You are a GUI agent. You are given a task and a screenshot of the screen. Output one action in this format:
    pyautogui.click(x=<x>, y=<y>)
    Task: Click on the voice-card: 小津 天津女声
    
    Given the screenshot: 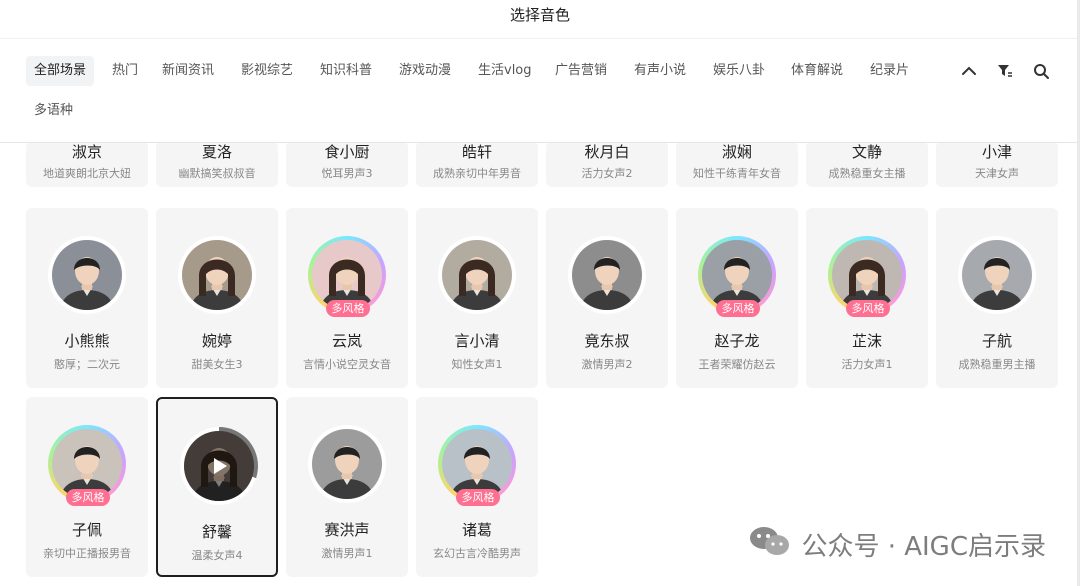 What is the action you would take?
    pyautogui.click(x=997, y=165)
    